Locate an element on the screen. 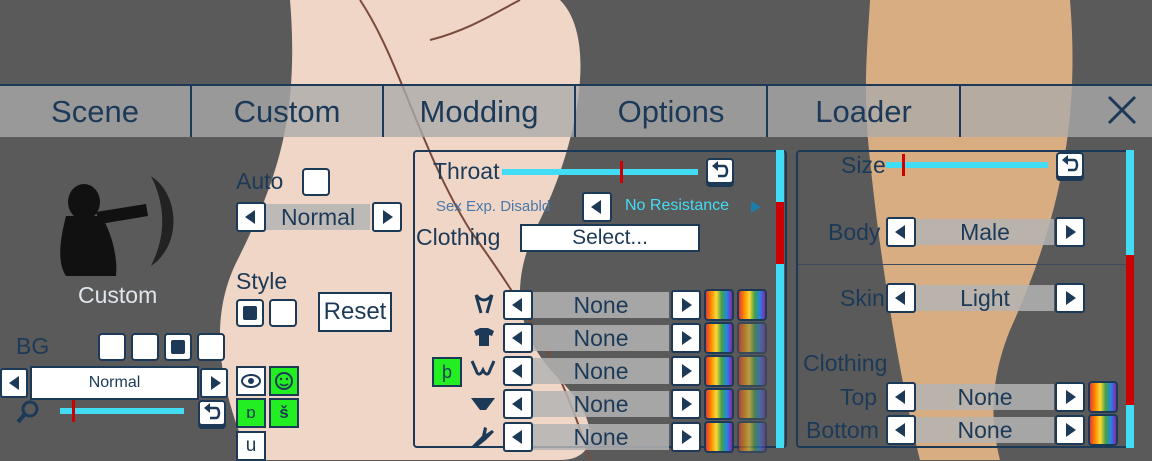 The image size is (1152, 461). collar-icon is located at coordinates (484, 304).